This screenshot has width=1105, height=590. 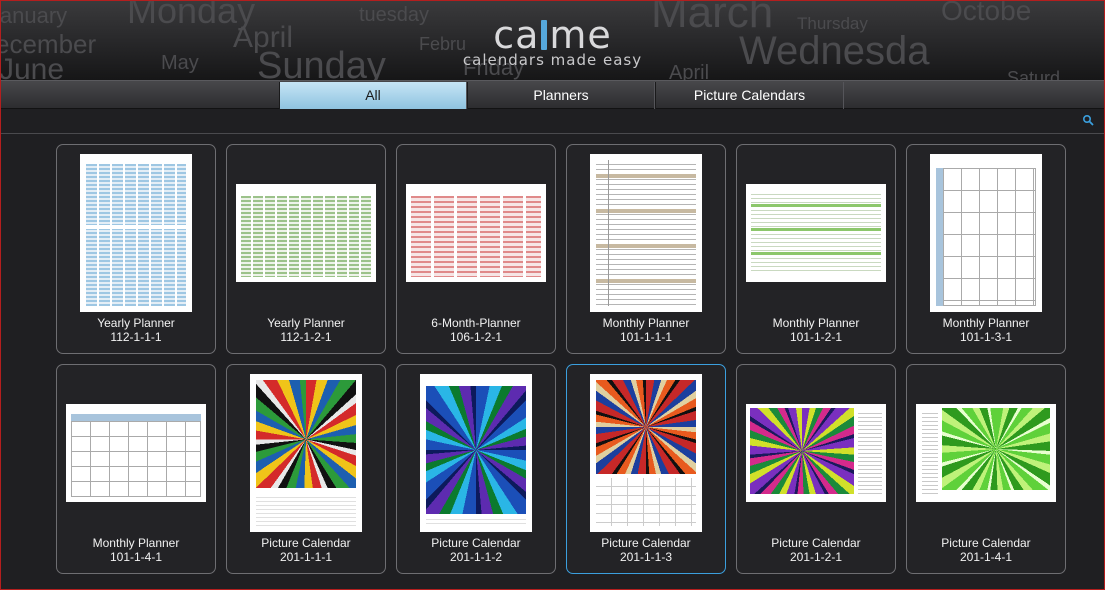 I want to click on template-tile: Monthly Planner 101-1-3-1, so click(x=986, y=249).